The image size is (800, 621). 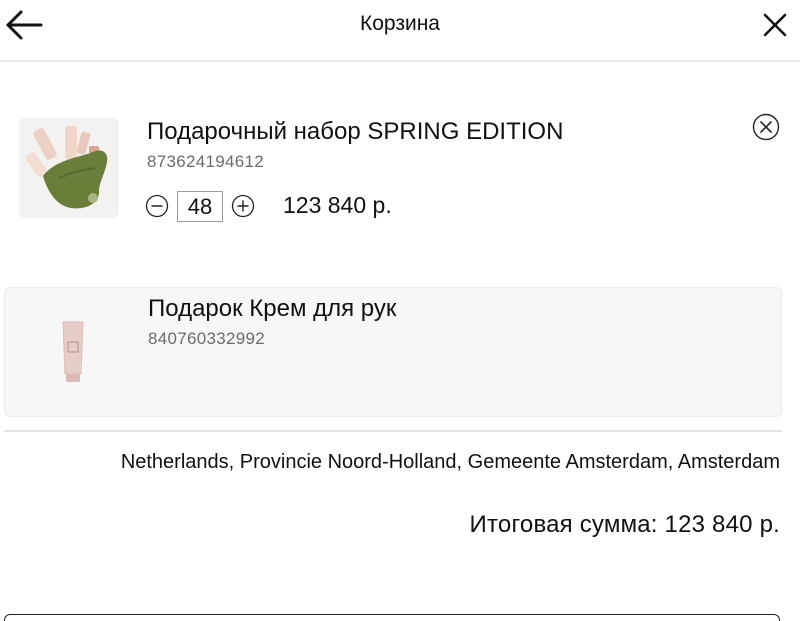 I want to click on close-button, so click(x=775, y=25).